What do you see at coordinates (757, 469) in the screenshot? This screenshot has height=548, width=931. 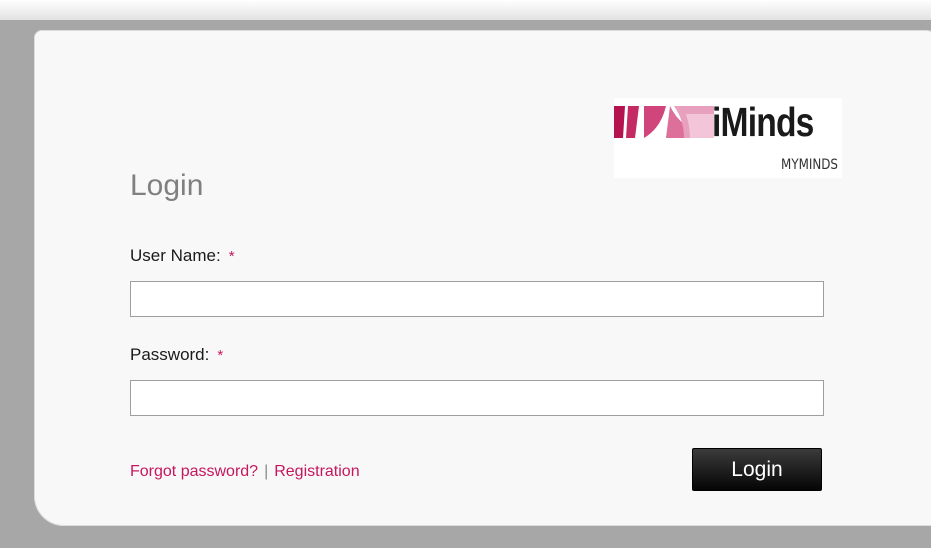 I see `login-button: Login` at bounding box center [757, 469].